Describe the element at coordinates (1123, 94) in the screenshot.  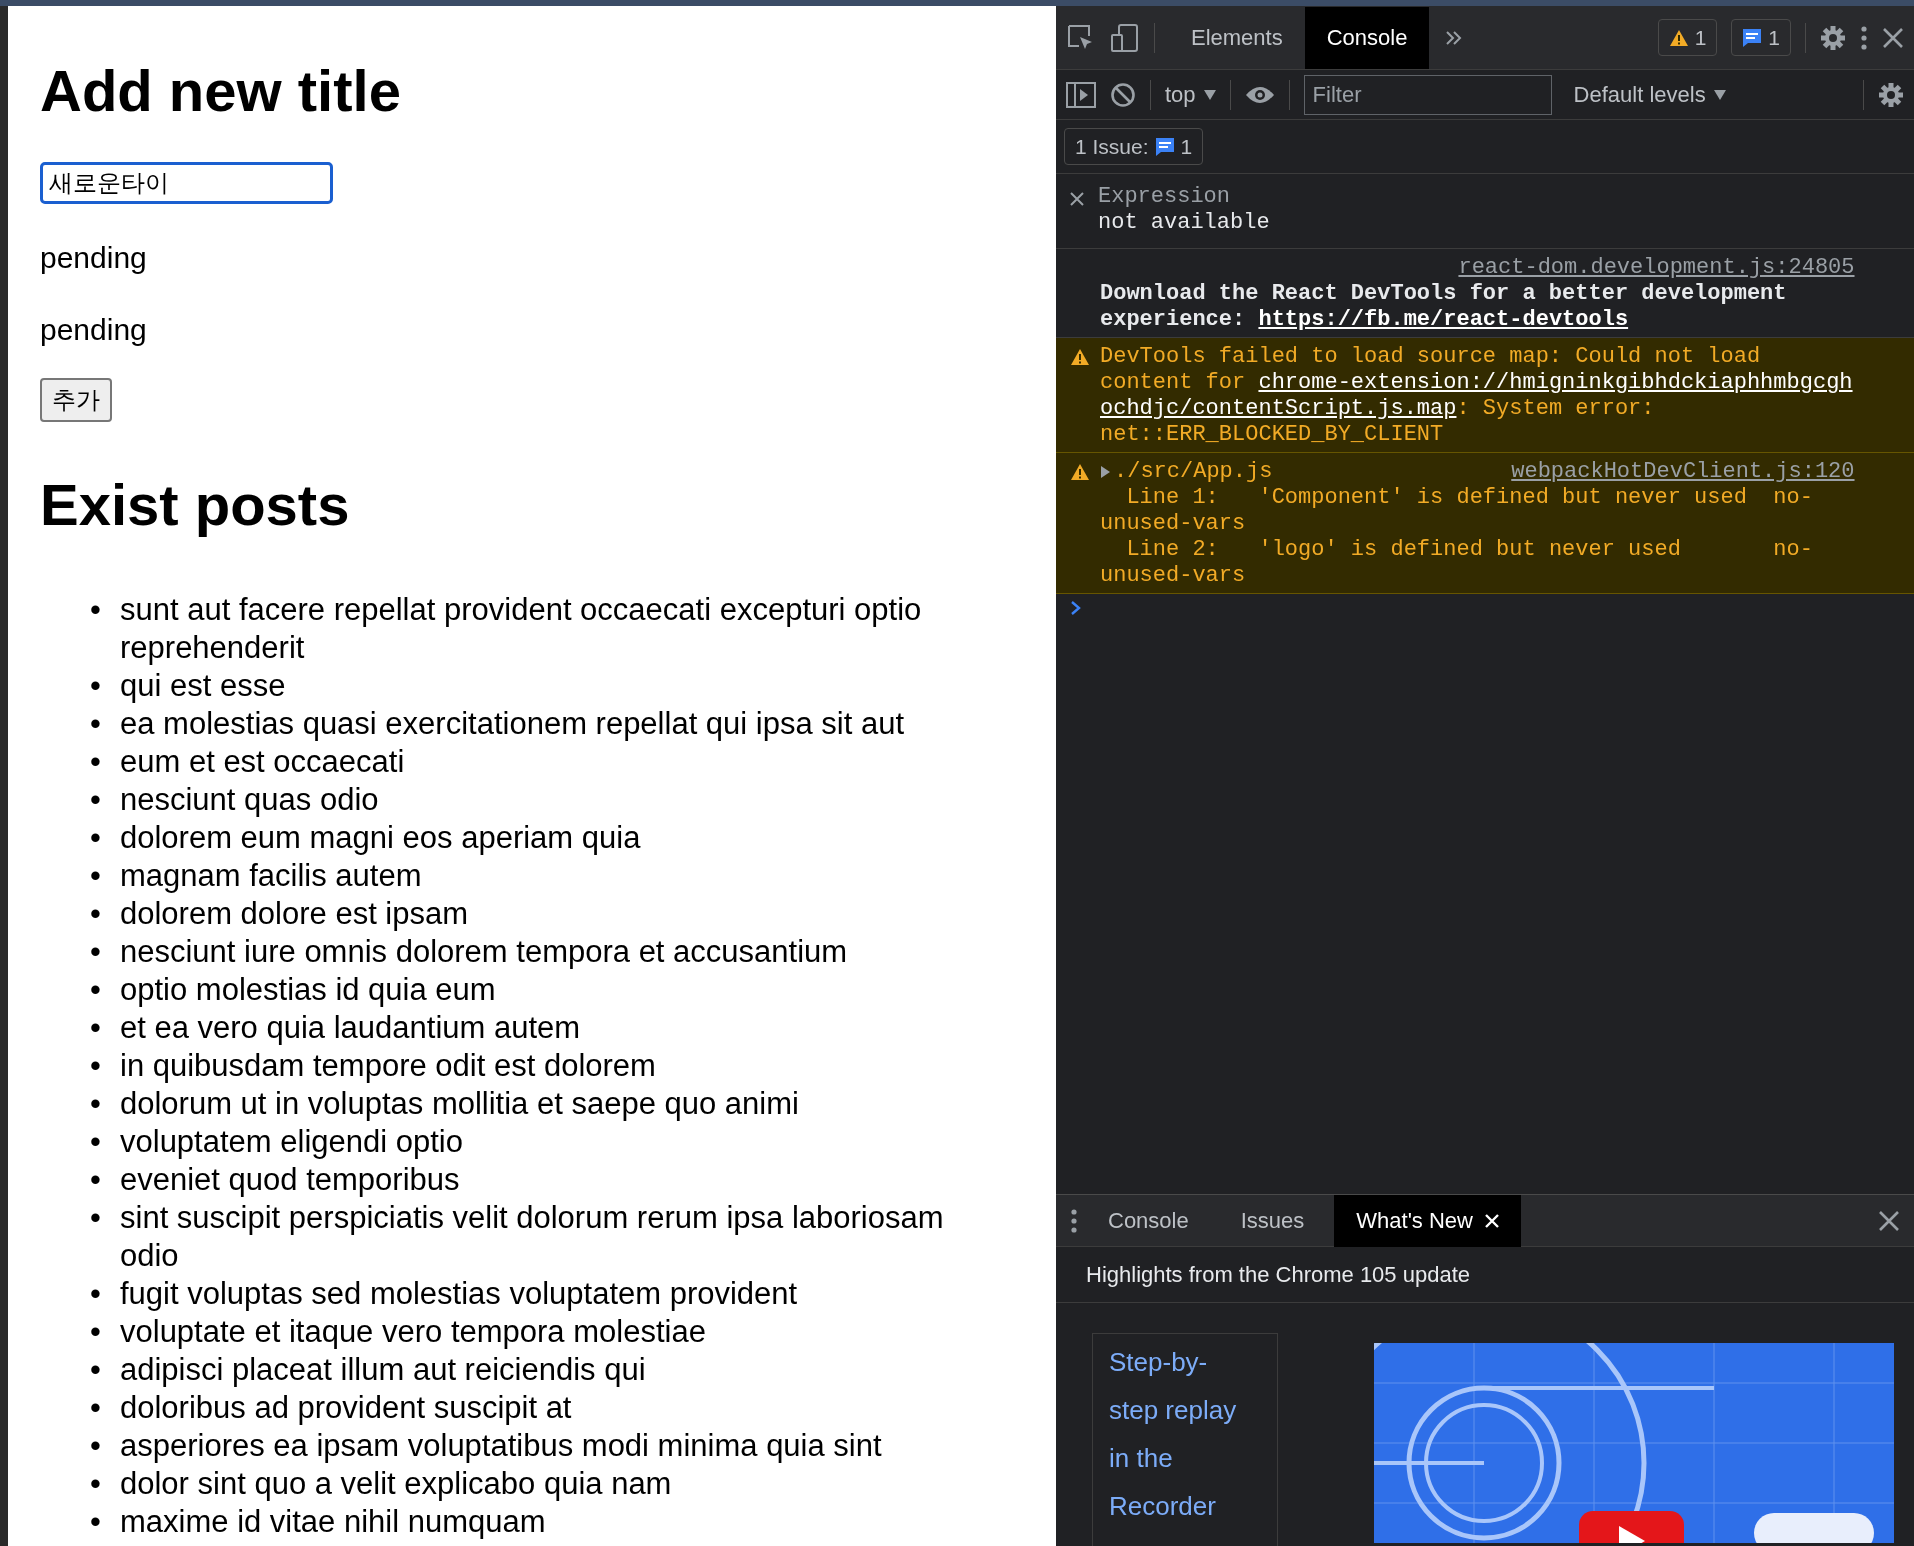
I see `clear-icon` at that location.